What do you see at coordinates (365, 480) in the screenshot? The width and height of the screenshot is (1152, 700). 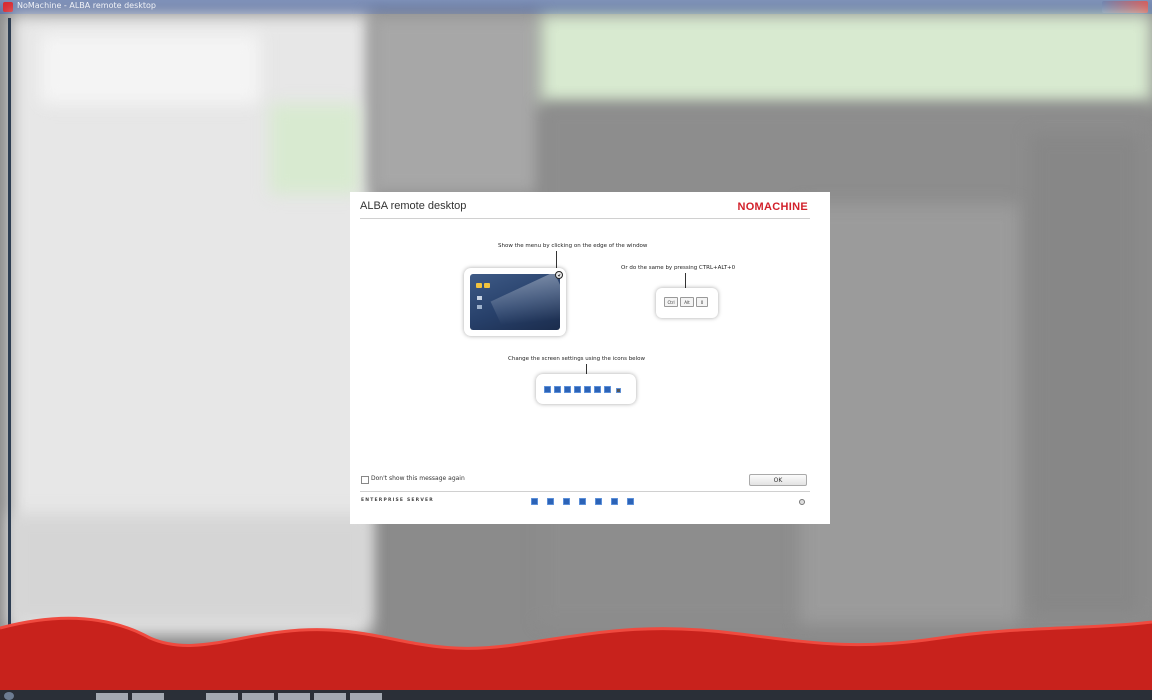 I see `dont-show-again-checkbox` at bounding box center [365, 480].